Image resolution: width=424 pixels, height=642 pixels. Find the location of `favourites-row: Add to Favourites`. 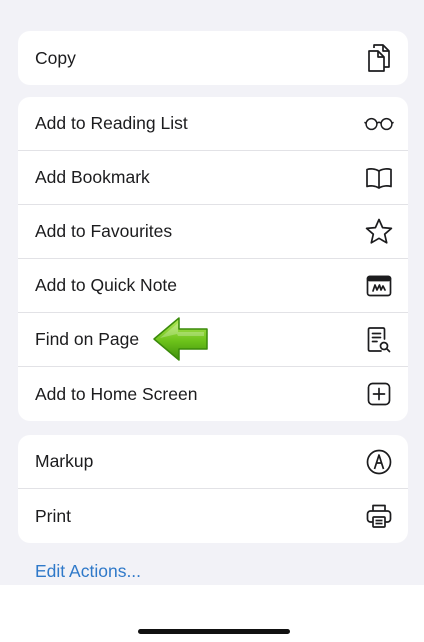

favourites-row: Add to Favourites is located at coordinates (213, 232).